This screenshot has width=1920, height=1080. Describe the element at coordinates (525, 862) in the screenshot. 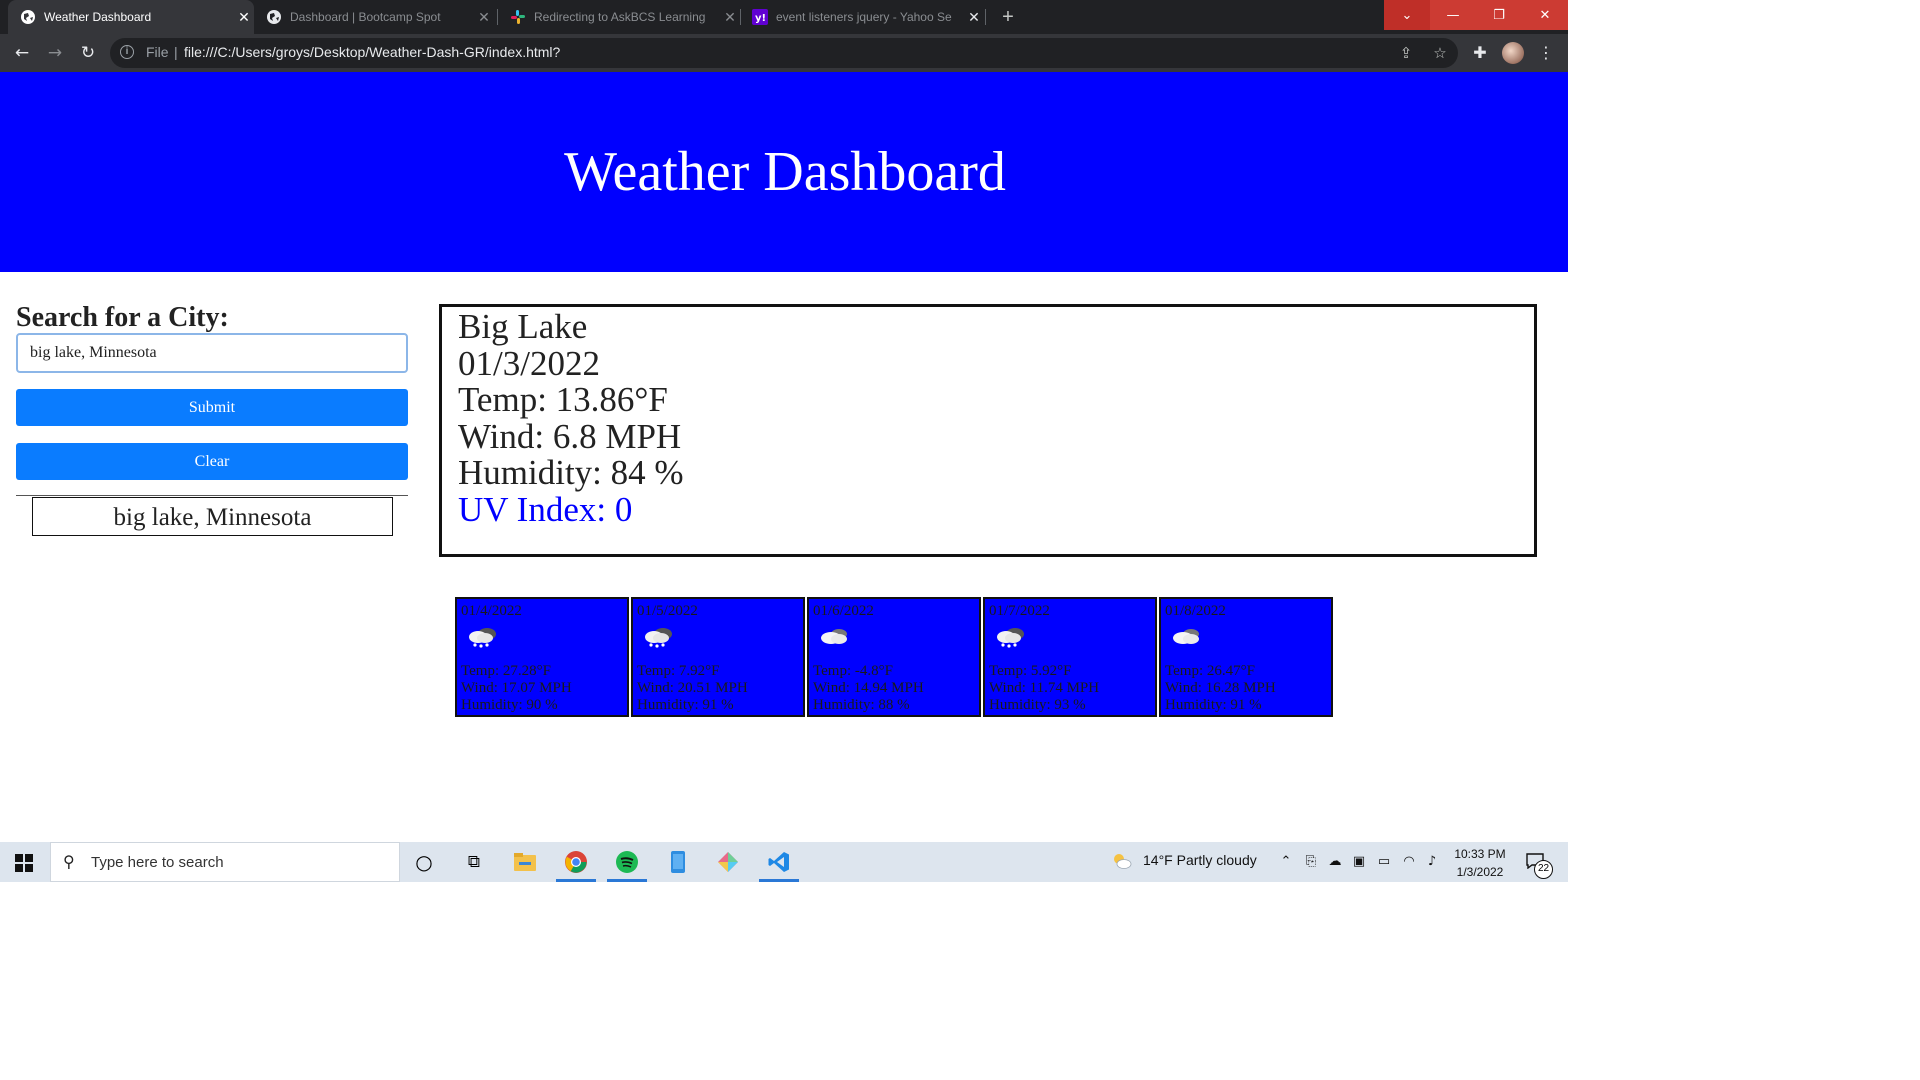

I see `file-explorer-icon` at that location.